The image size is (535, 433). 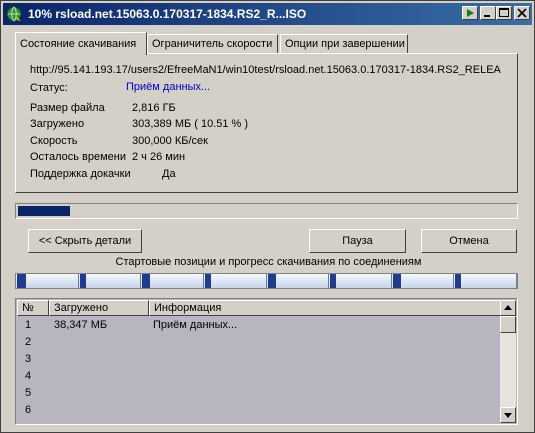 I want to click on app-globe-icon, so click(x=14, y=14).